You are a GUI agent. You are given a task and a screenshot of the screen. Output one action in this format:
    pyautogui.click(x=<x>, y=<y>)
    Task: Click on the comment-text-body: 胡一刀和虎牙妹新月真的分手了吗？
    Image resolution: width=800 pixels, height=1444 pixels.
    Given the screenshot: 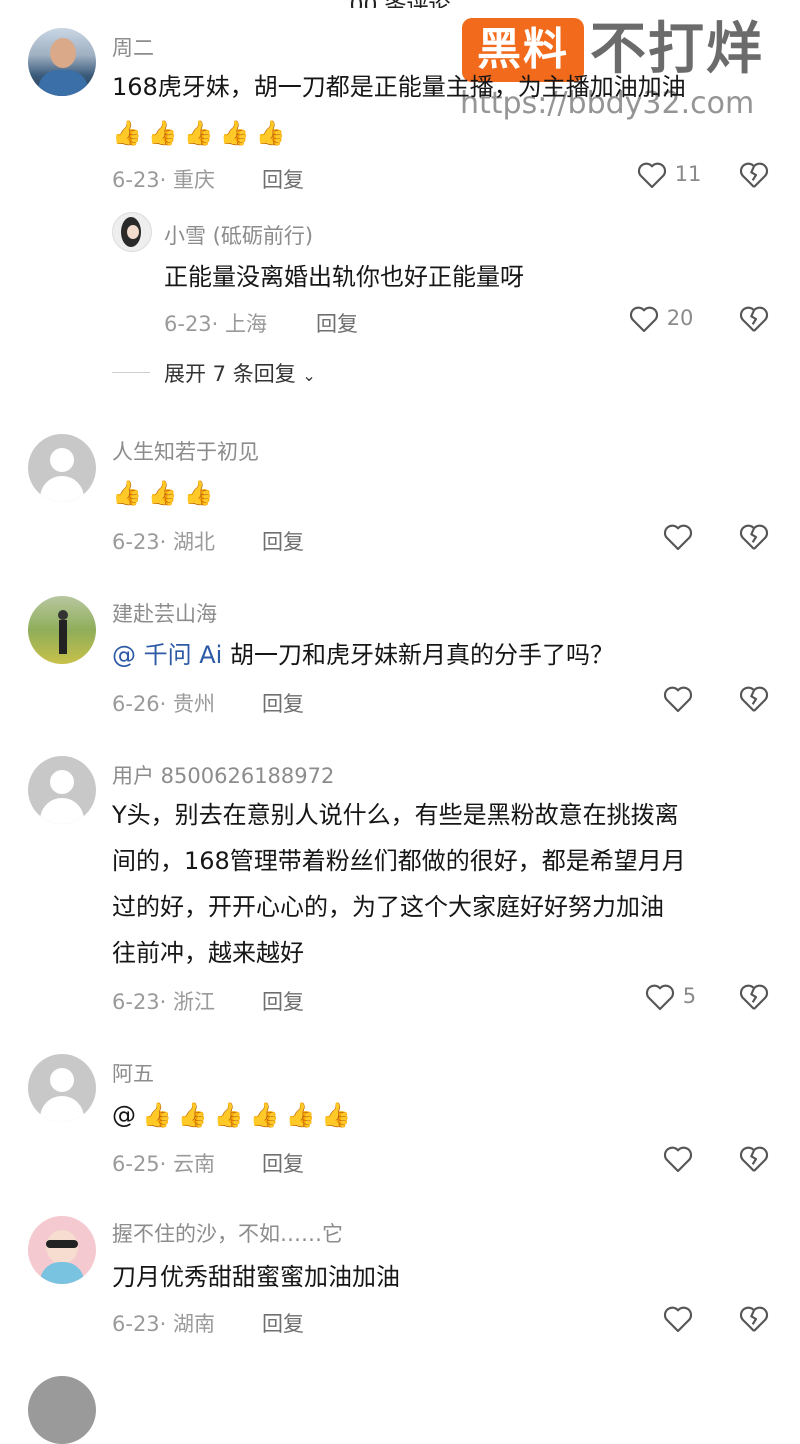 What is the action you would take?
    pyautogui.click(x=418, y=655)
    